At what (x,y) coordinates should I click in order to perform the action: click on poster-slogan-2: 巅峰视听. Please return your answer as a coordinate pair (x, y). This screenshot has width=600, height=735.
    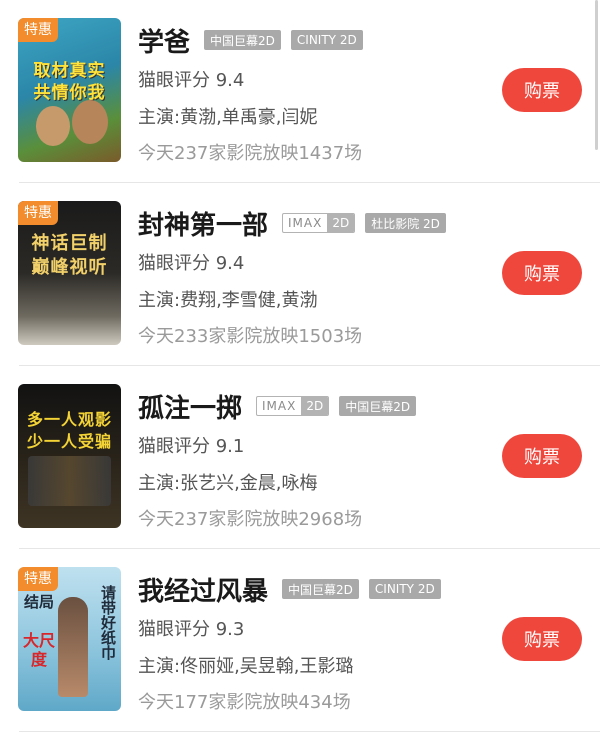
    Looking at the image, I should click on (69, 267).